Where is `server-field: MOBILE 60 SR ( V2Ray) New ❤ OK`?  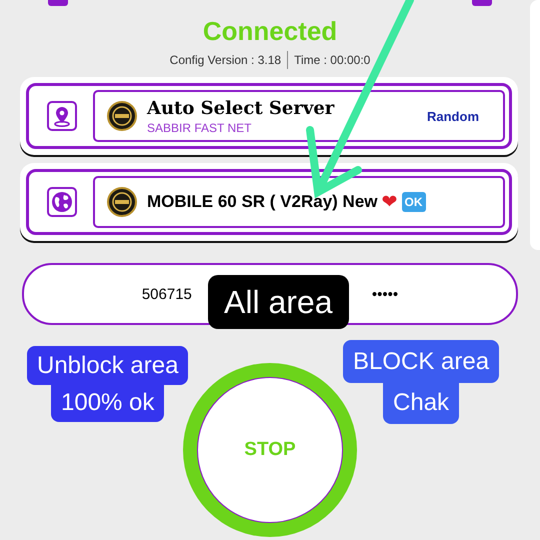
server-field: MOBILE 60 SR ( V2Ray) New ❤ OK is located at coordinates (299, 202).